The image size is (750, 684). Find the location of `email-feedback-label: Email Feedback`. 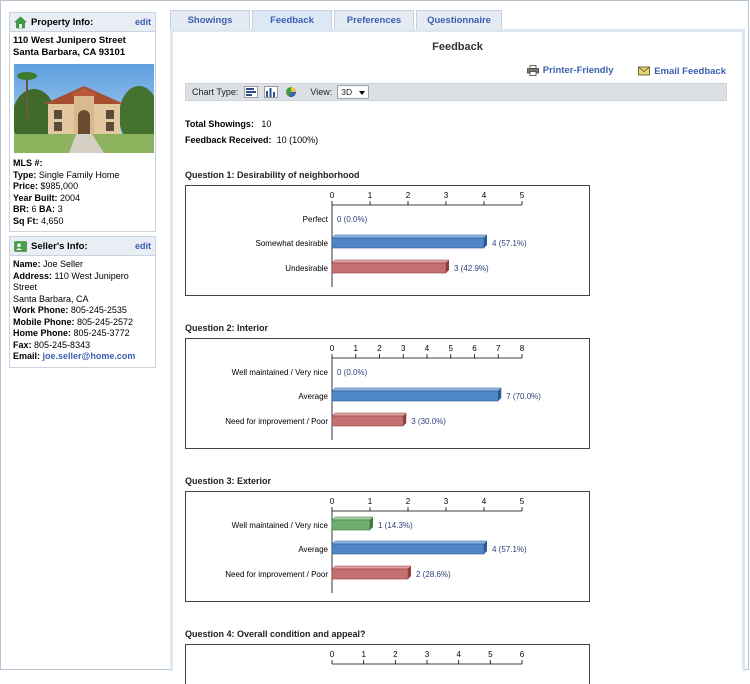

email-feedback-label: Email Feedback is located at coordinates (690, 71).